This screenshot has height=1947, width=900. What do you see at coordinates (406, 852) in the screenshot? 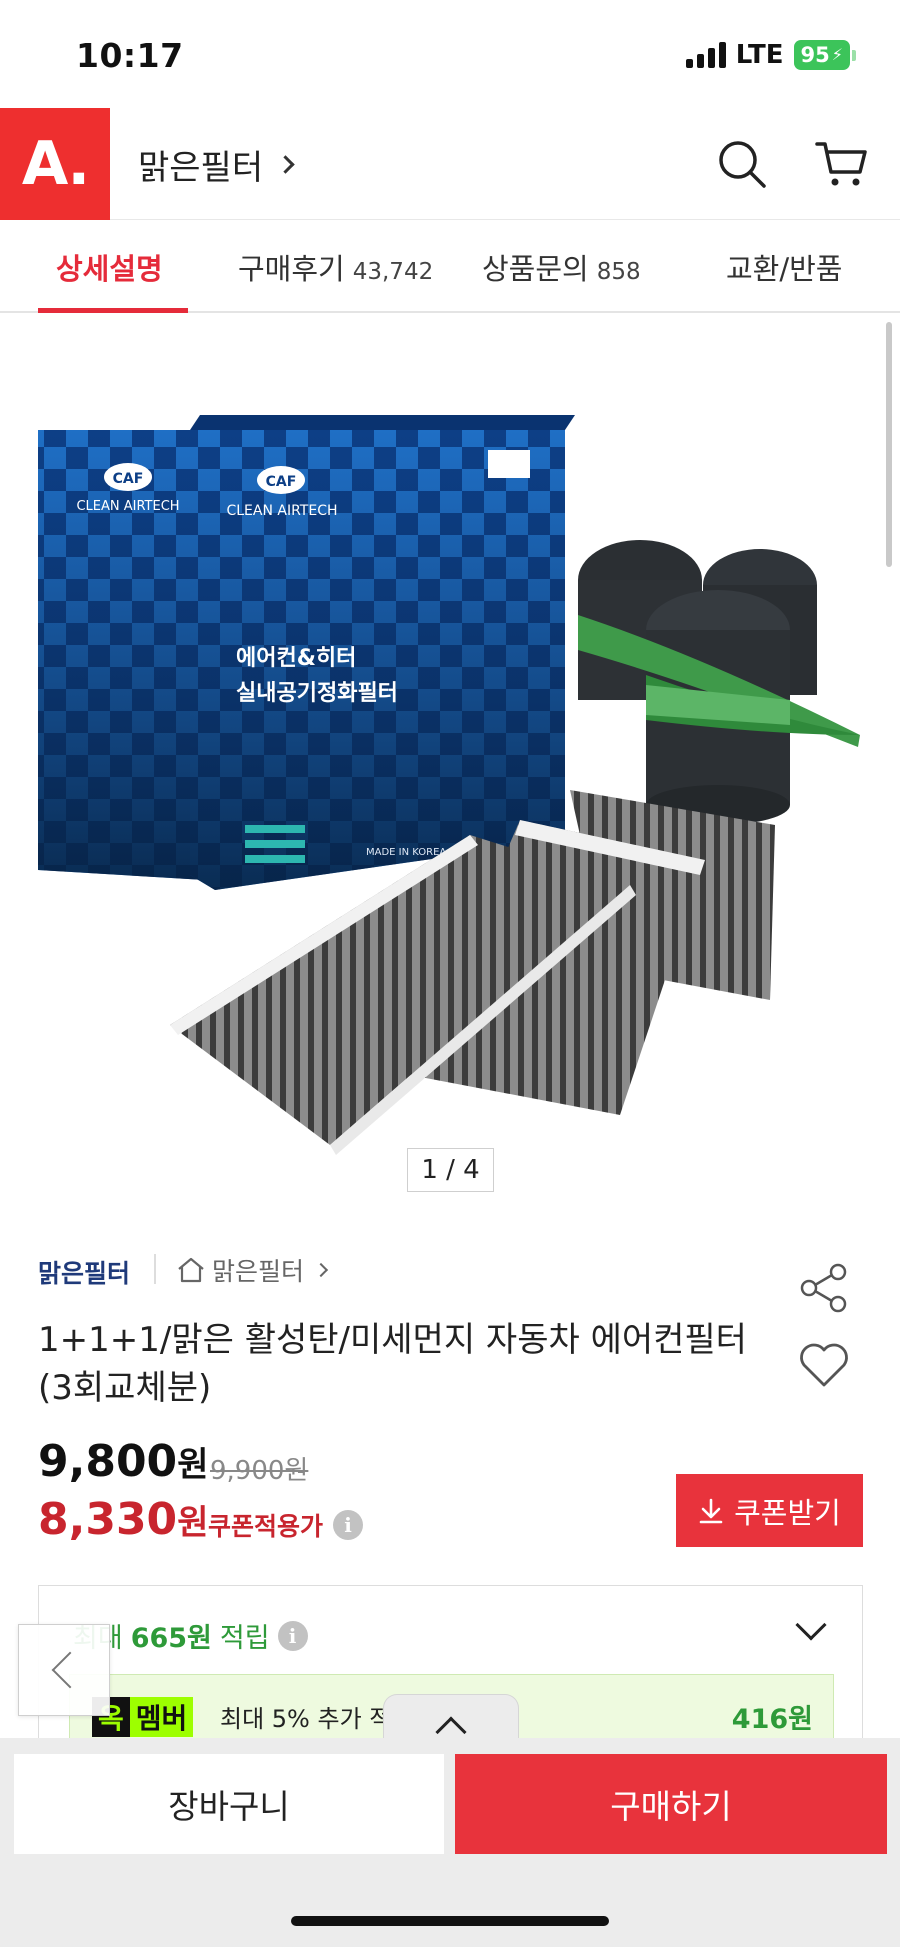
I see `box-made: MADE IN KOREA` at bounding box center [406, 852].